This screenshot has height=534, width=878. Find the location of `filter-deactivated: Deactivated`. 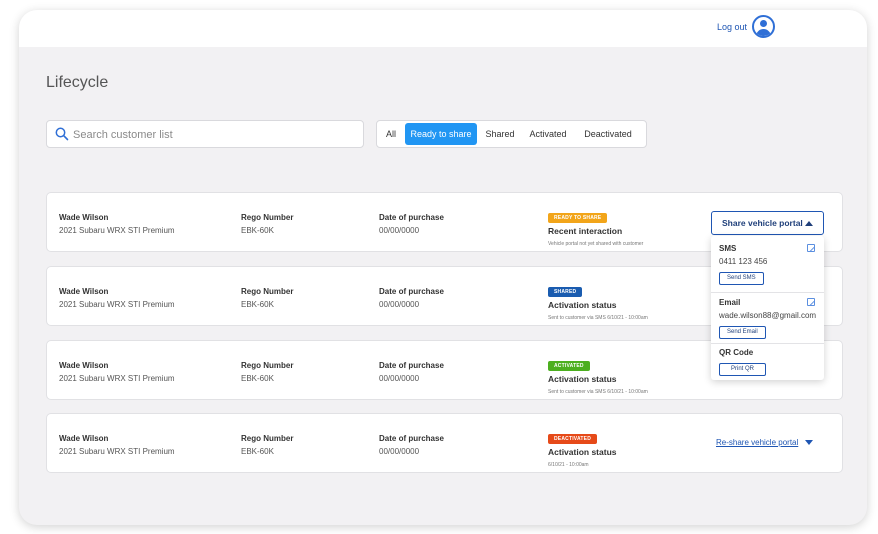

filter-deactivated: Deactivated is located at coordinates (608, 134).